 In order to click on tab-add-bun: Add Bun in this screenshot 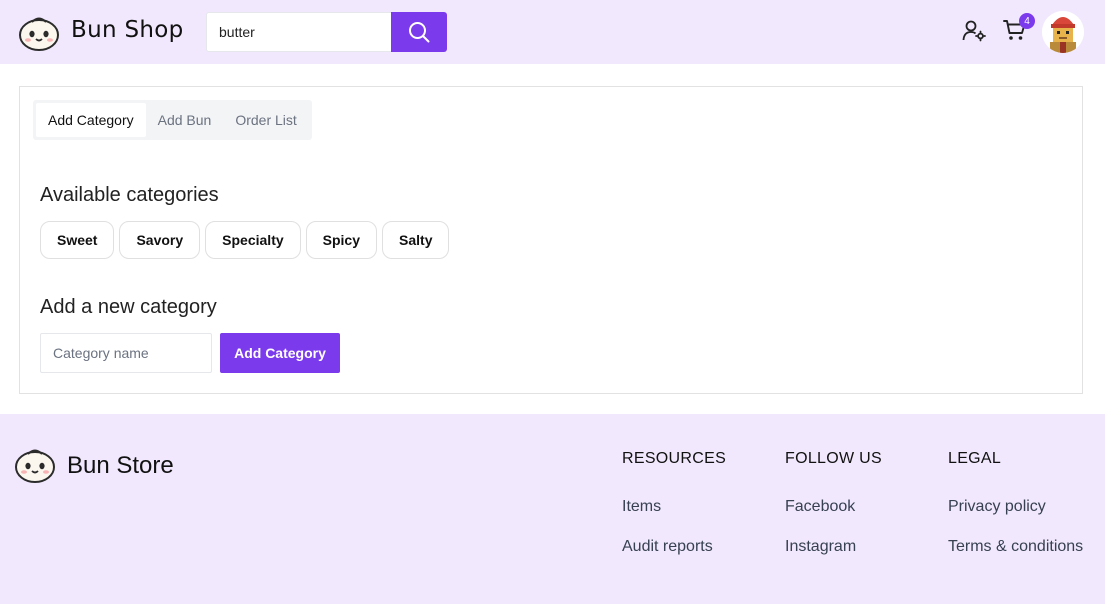, I will do `click(185, 120)`.